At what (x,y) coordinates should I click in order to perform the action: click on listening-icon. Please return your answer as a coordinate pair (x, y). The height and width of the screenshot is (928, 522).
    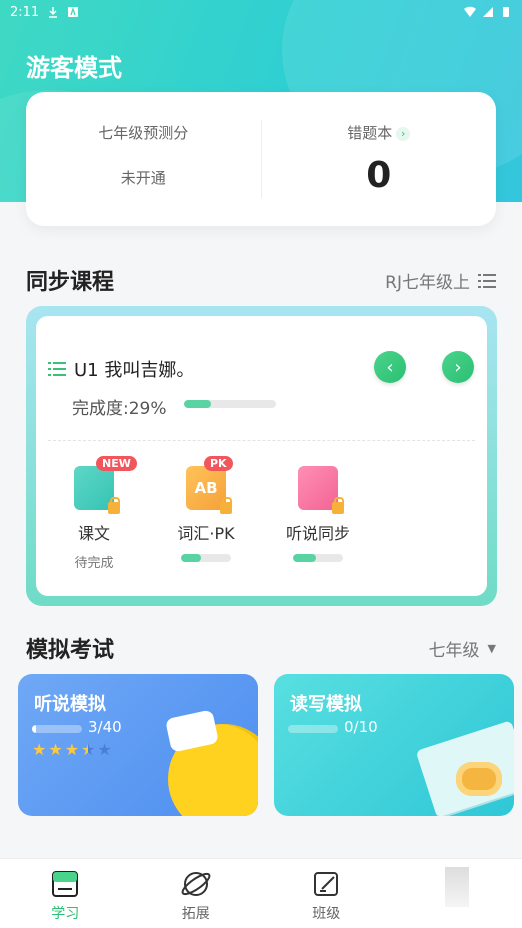
    Looking at the image, I should click on (321, 490).